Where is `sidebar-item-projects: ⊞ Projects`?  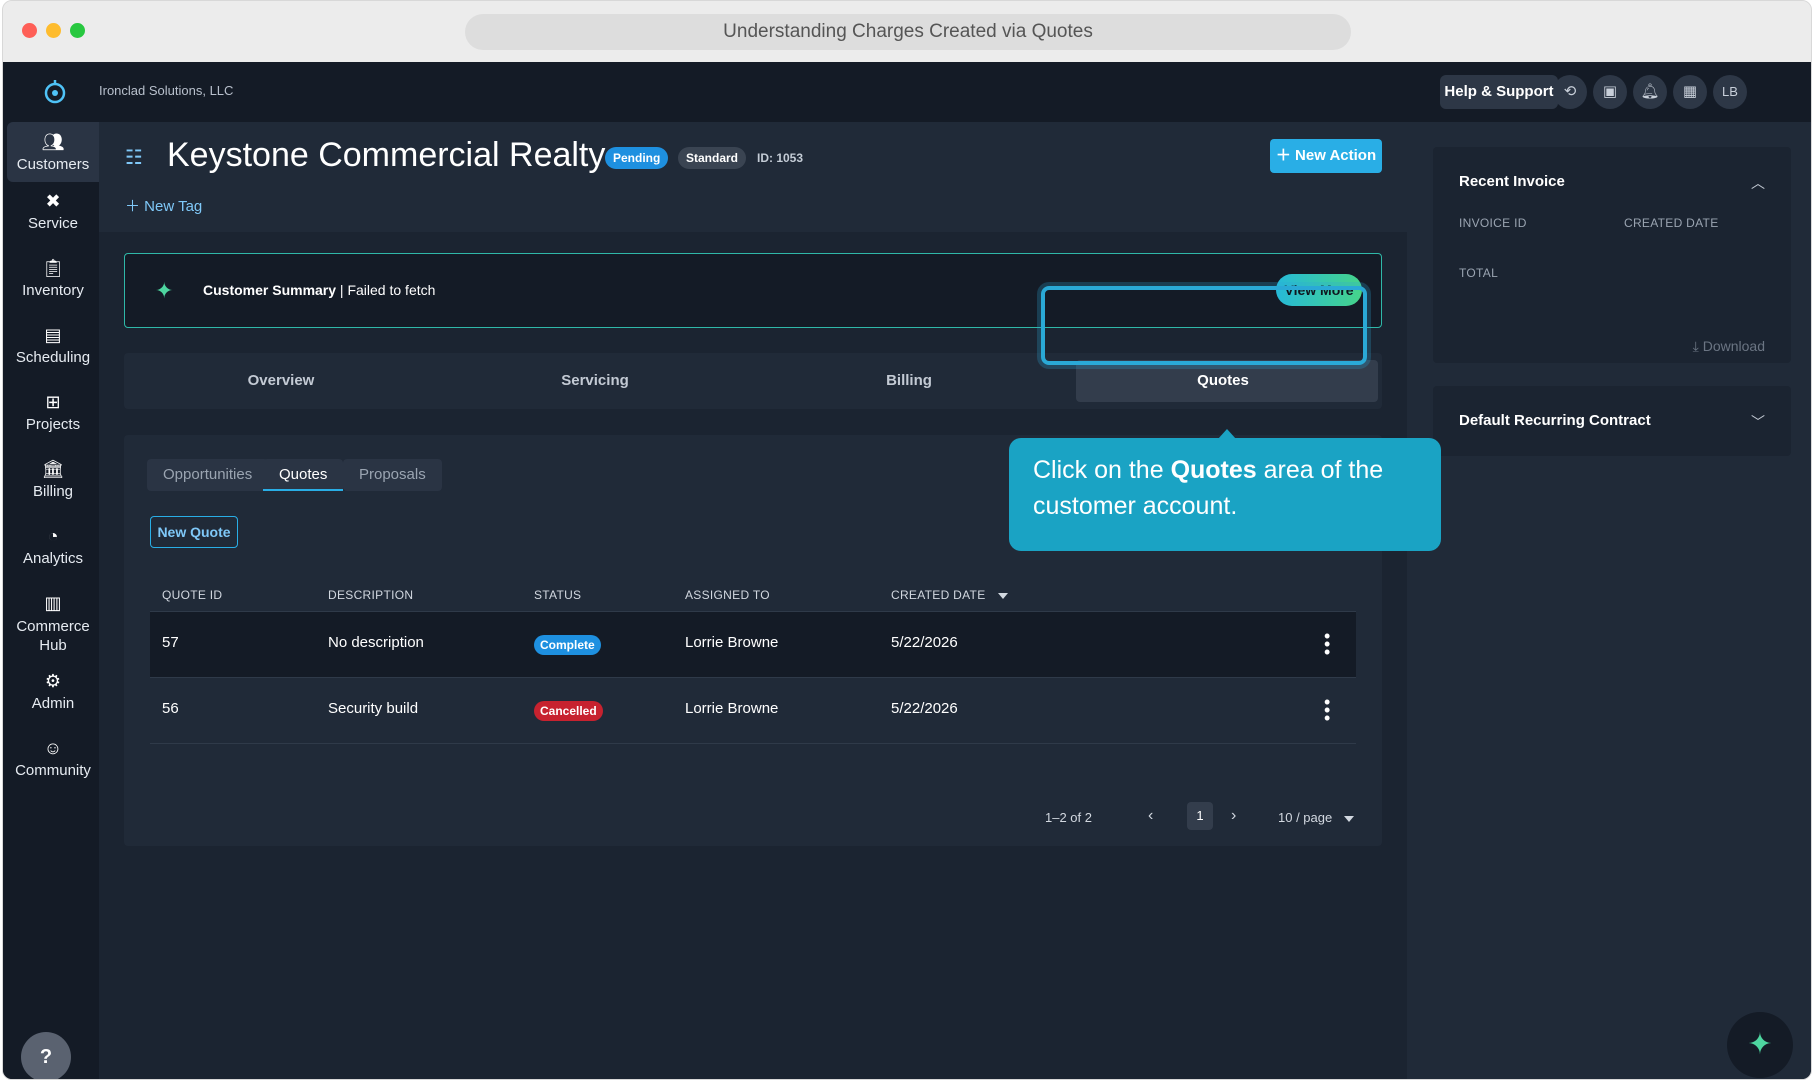
sidebar-item-projects: ⊞ Projects is located at coordinates (53, 411).